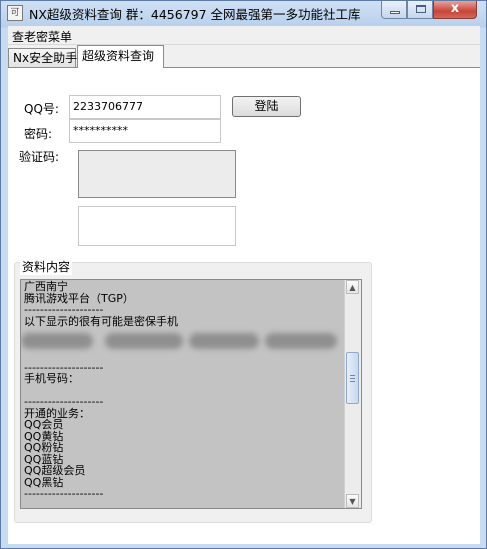 This screenshot has height=549, width=487. I want to click on app-icon: 可, so click(15, 13).